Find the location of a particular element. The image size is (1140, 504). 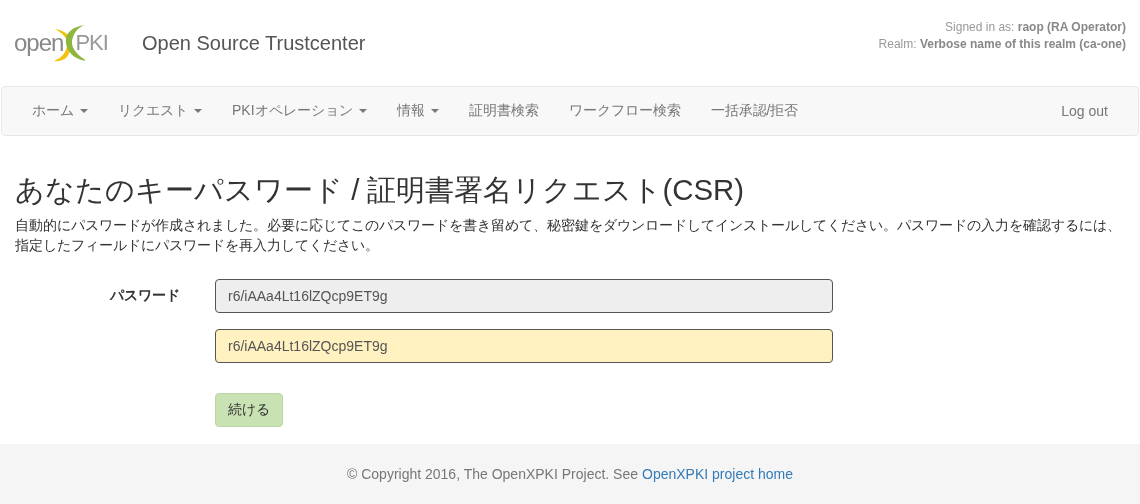

footer-text: © Copyright 2016, The OpenXPKI Project. See is located at coordinates (492, 474).